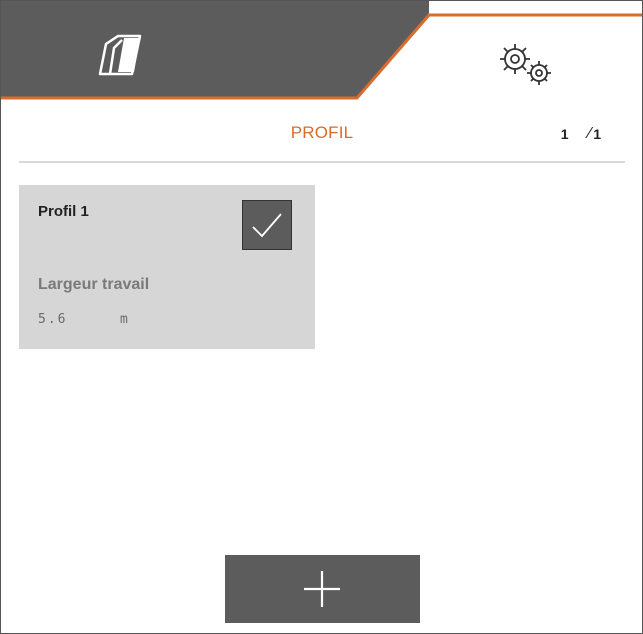 The image size is (643, 634). I want to click on pager: 1 ⁄ 1, so click(581, 134).